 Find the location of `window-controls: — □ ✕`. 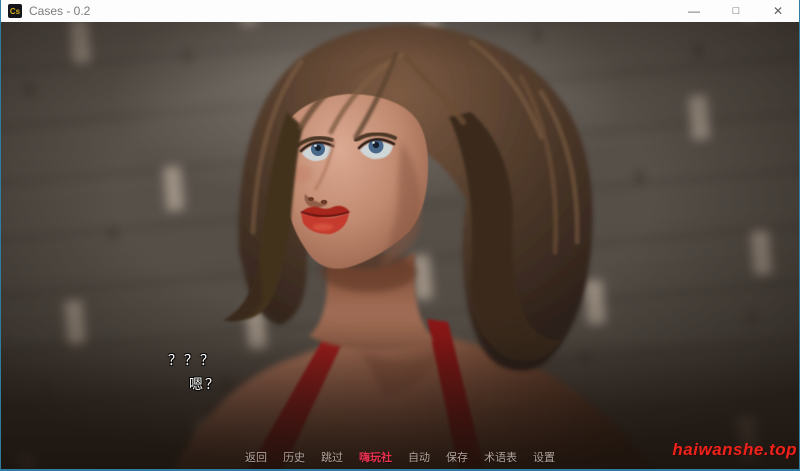

window-controls: — □ ✕ is located at coordinates (736, 11).